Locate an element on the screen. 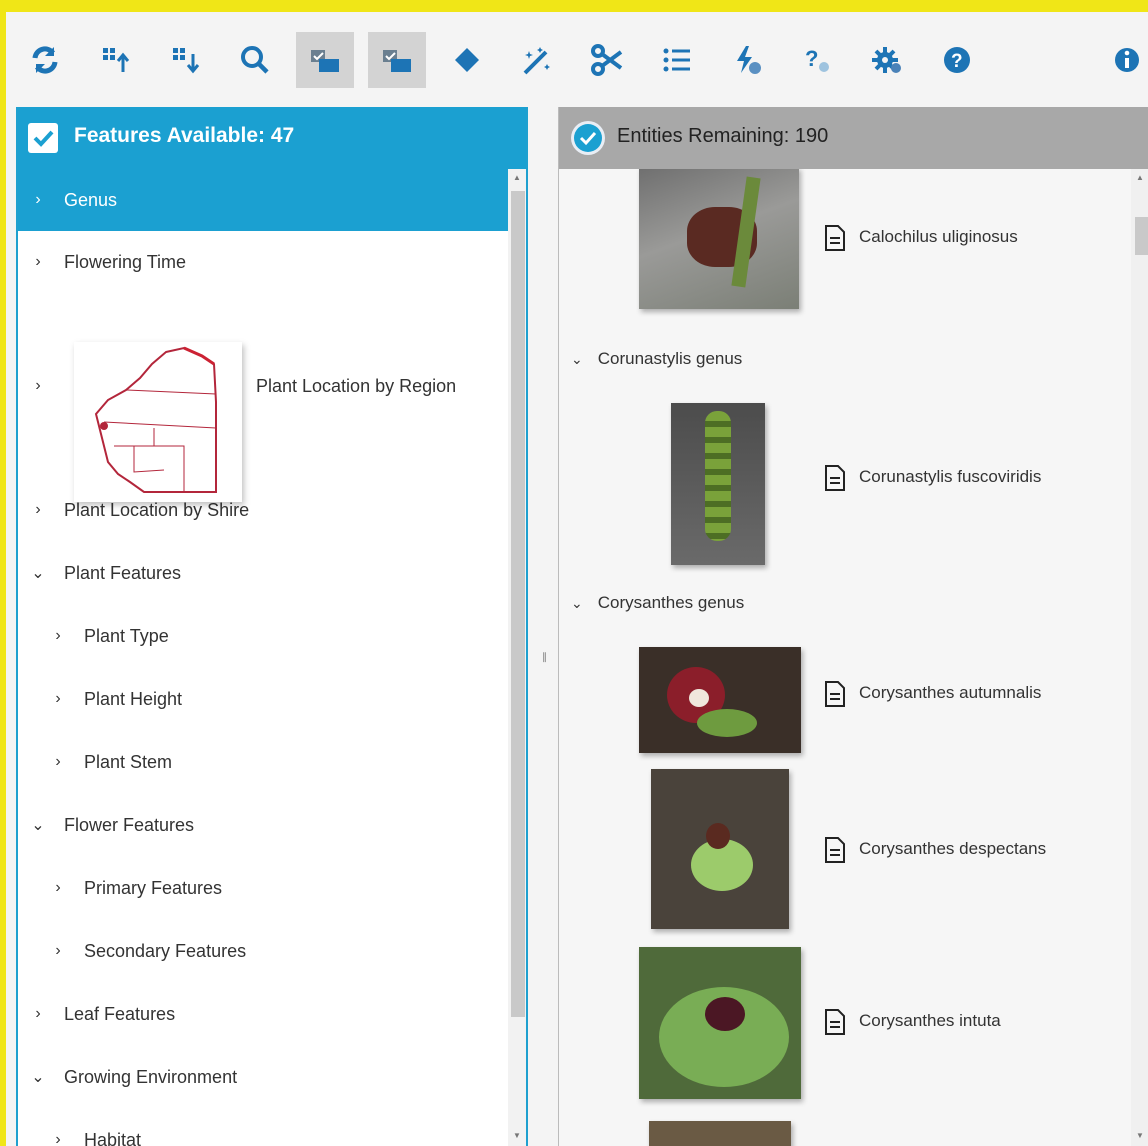 The width and height of the screenshot is (1148, 1146). search-button is located at coordinates (255, 60).